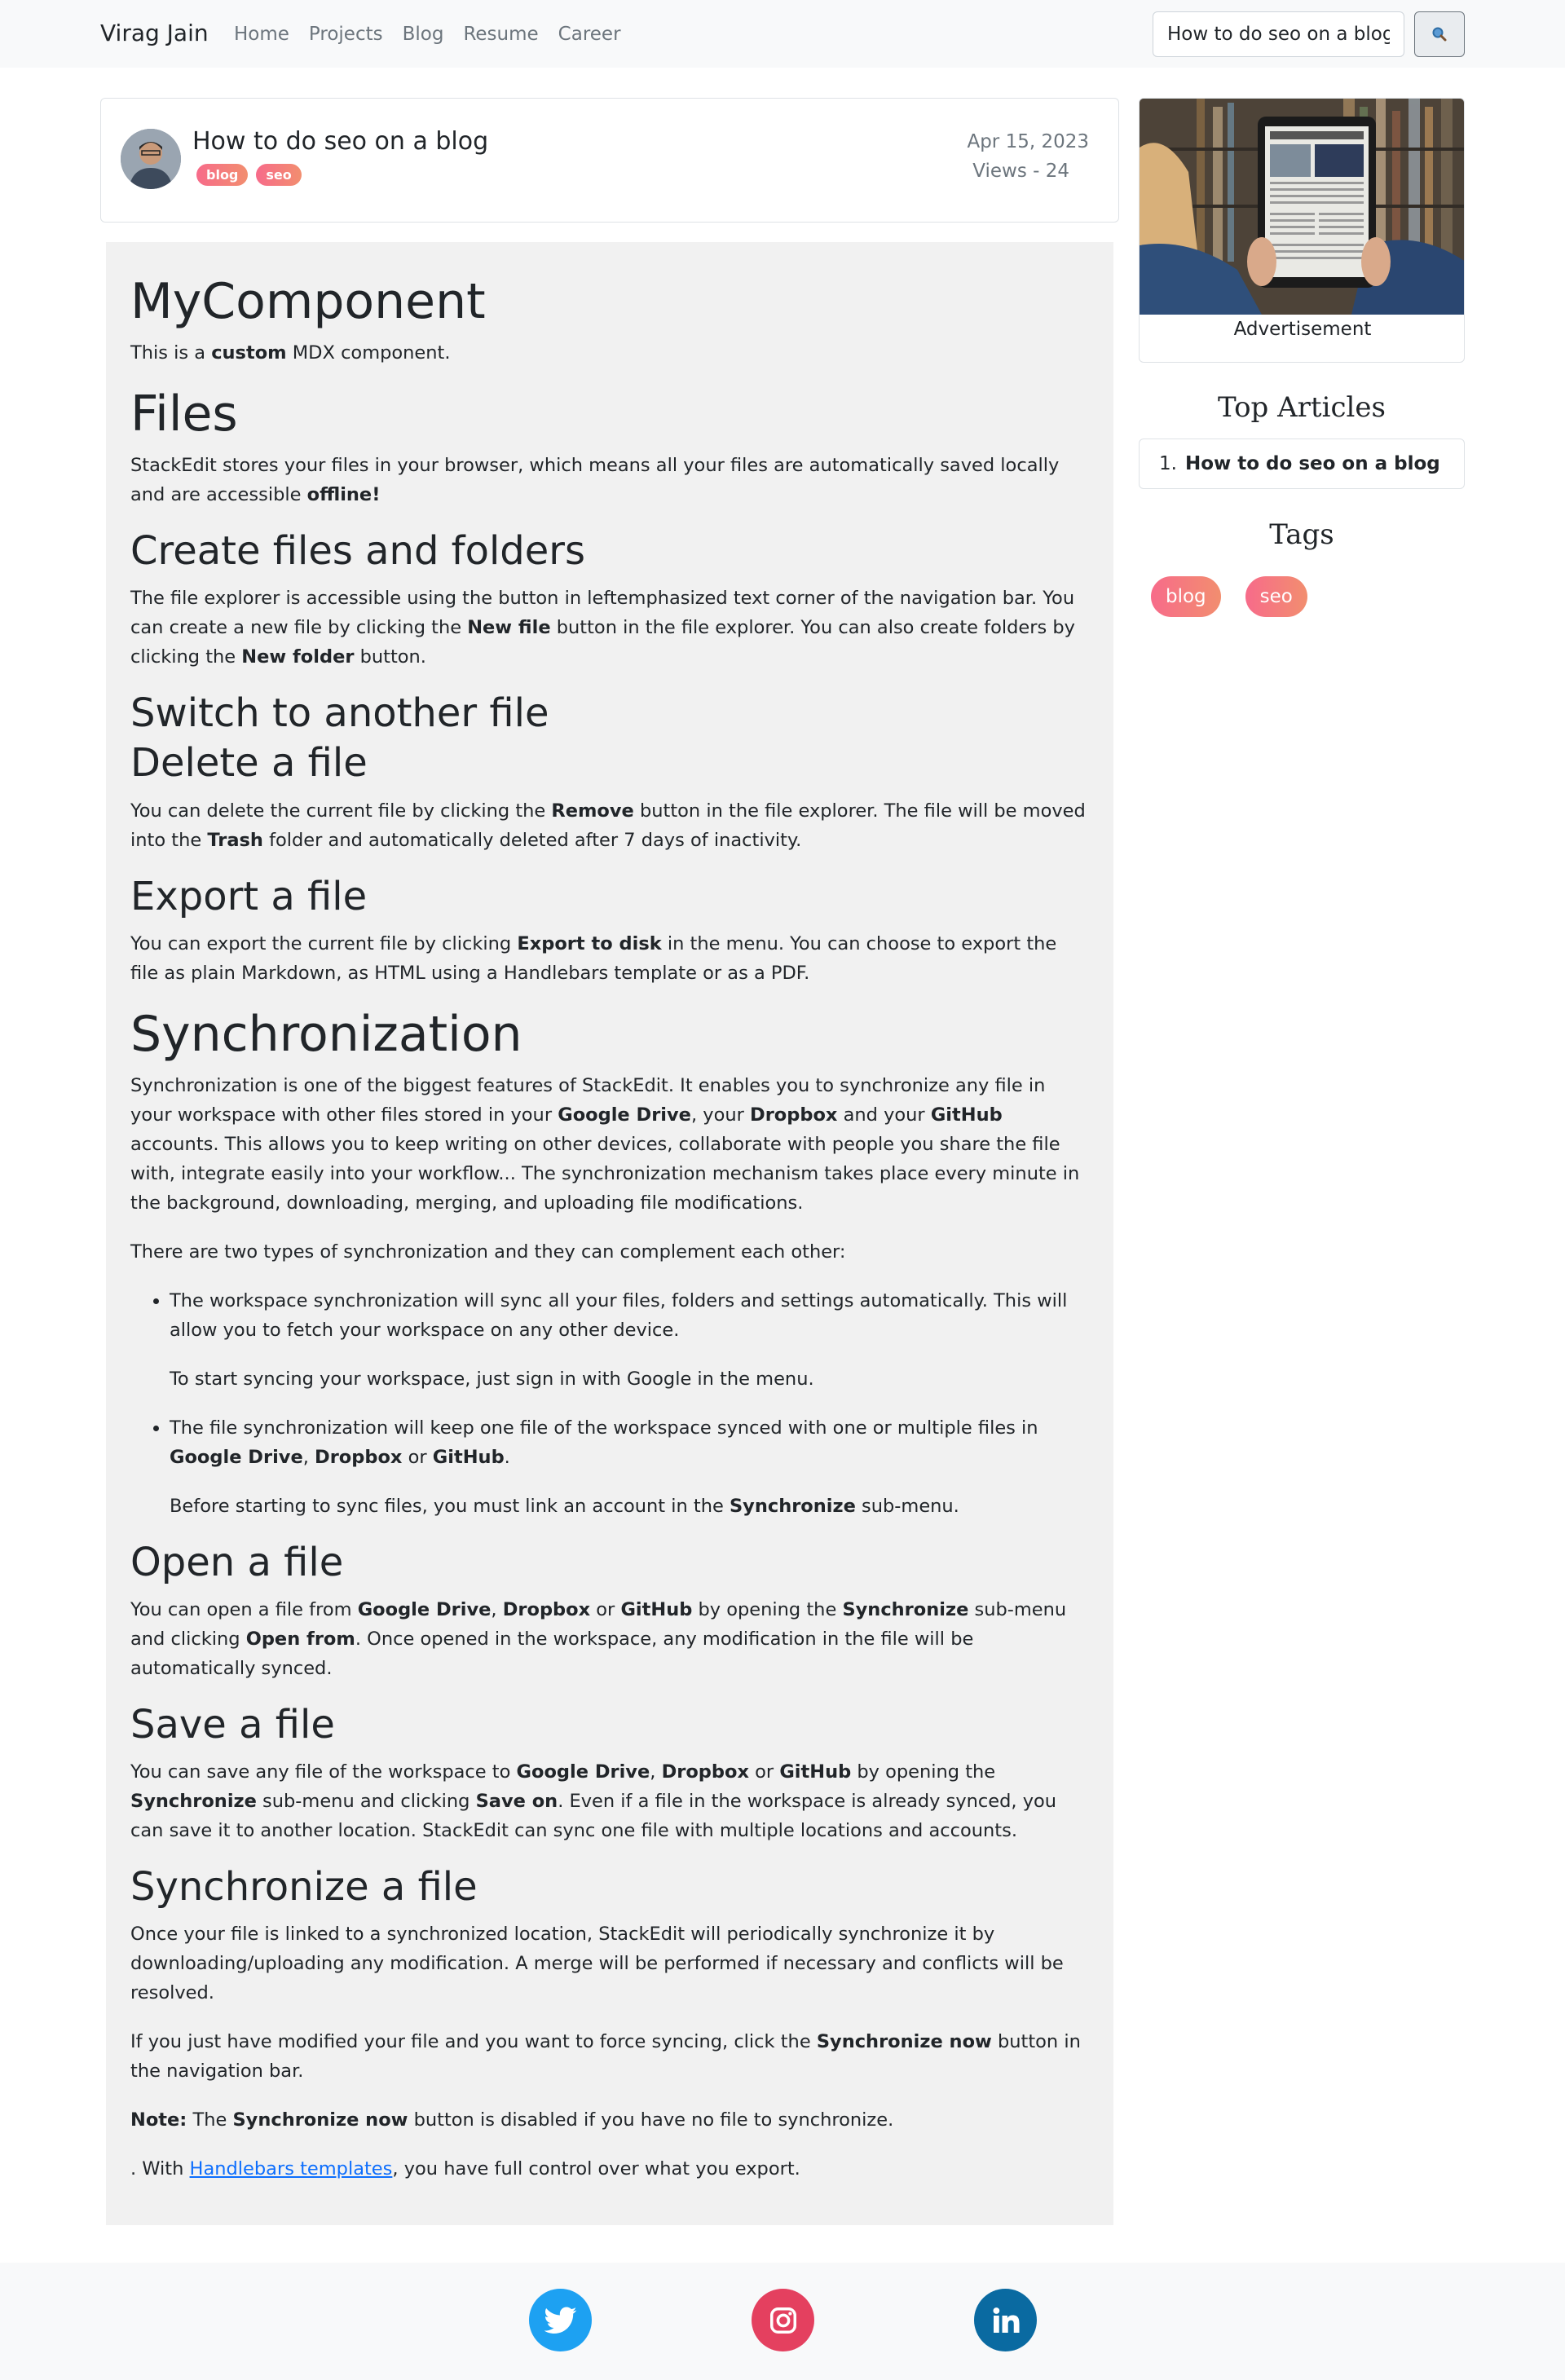 Image resolution: width=1565 pixels, height=2380 pixels. Describe the element at coordinates (340, 141) in the screenshot. I see `post-title: How to do seo on a blog` at that location.